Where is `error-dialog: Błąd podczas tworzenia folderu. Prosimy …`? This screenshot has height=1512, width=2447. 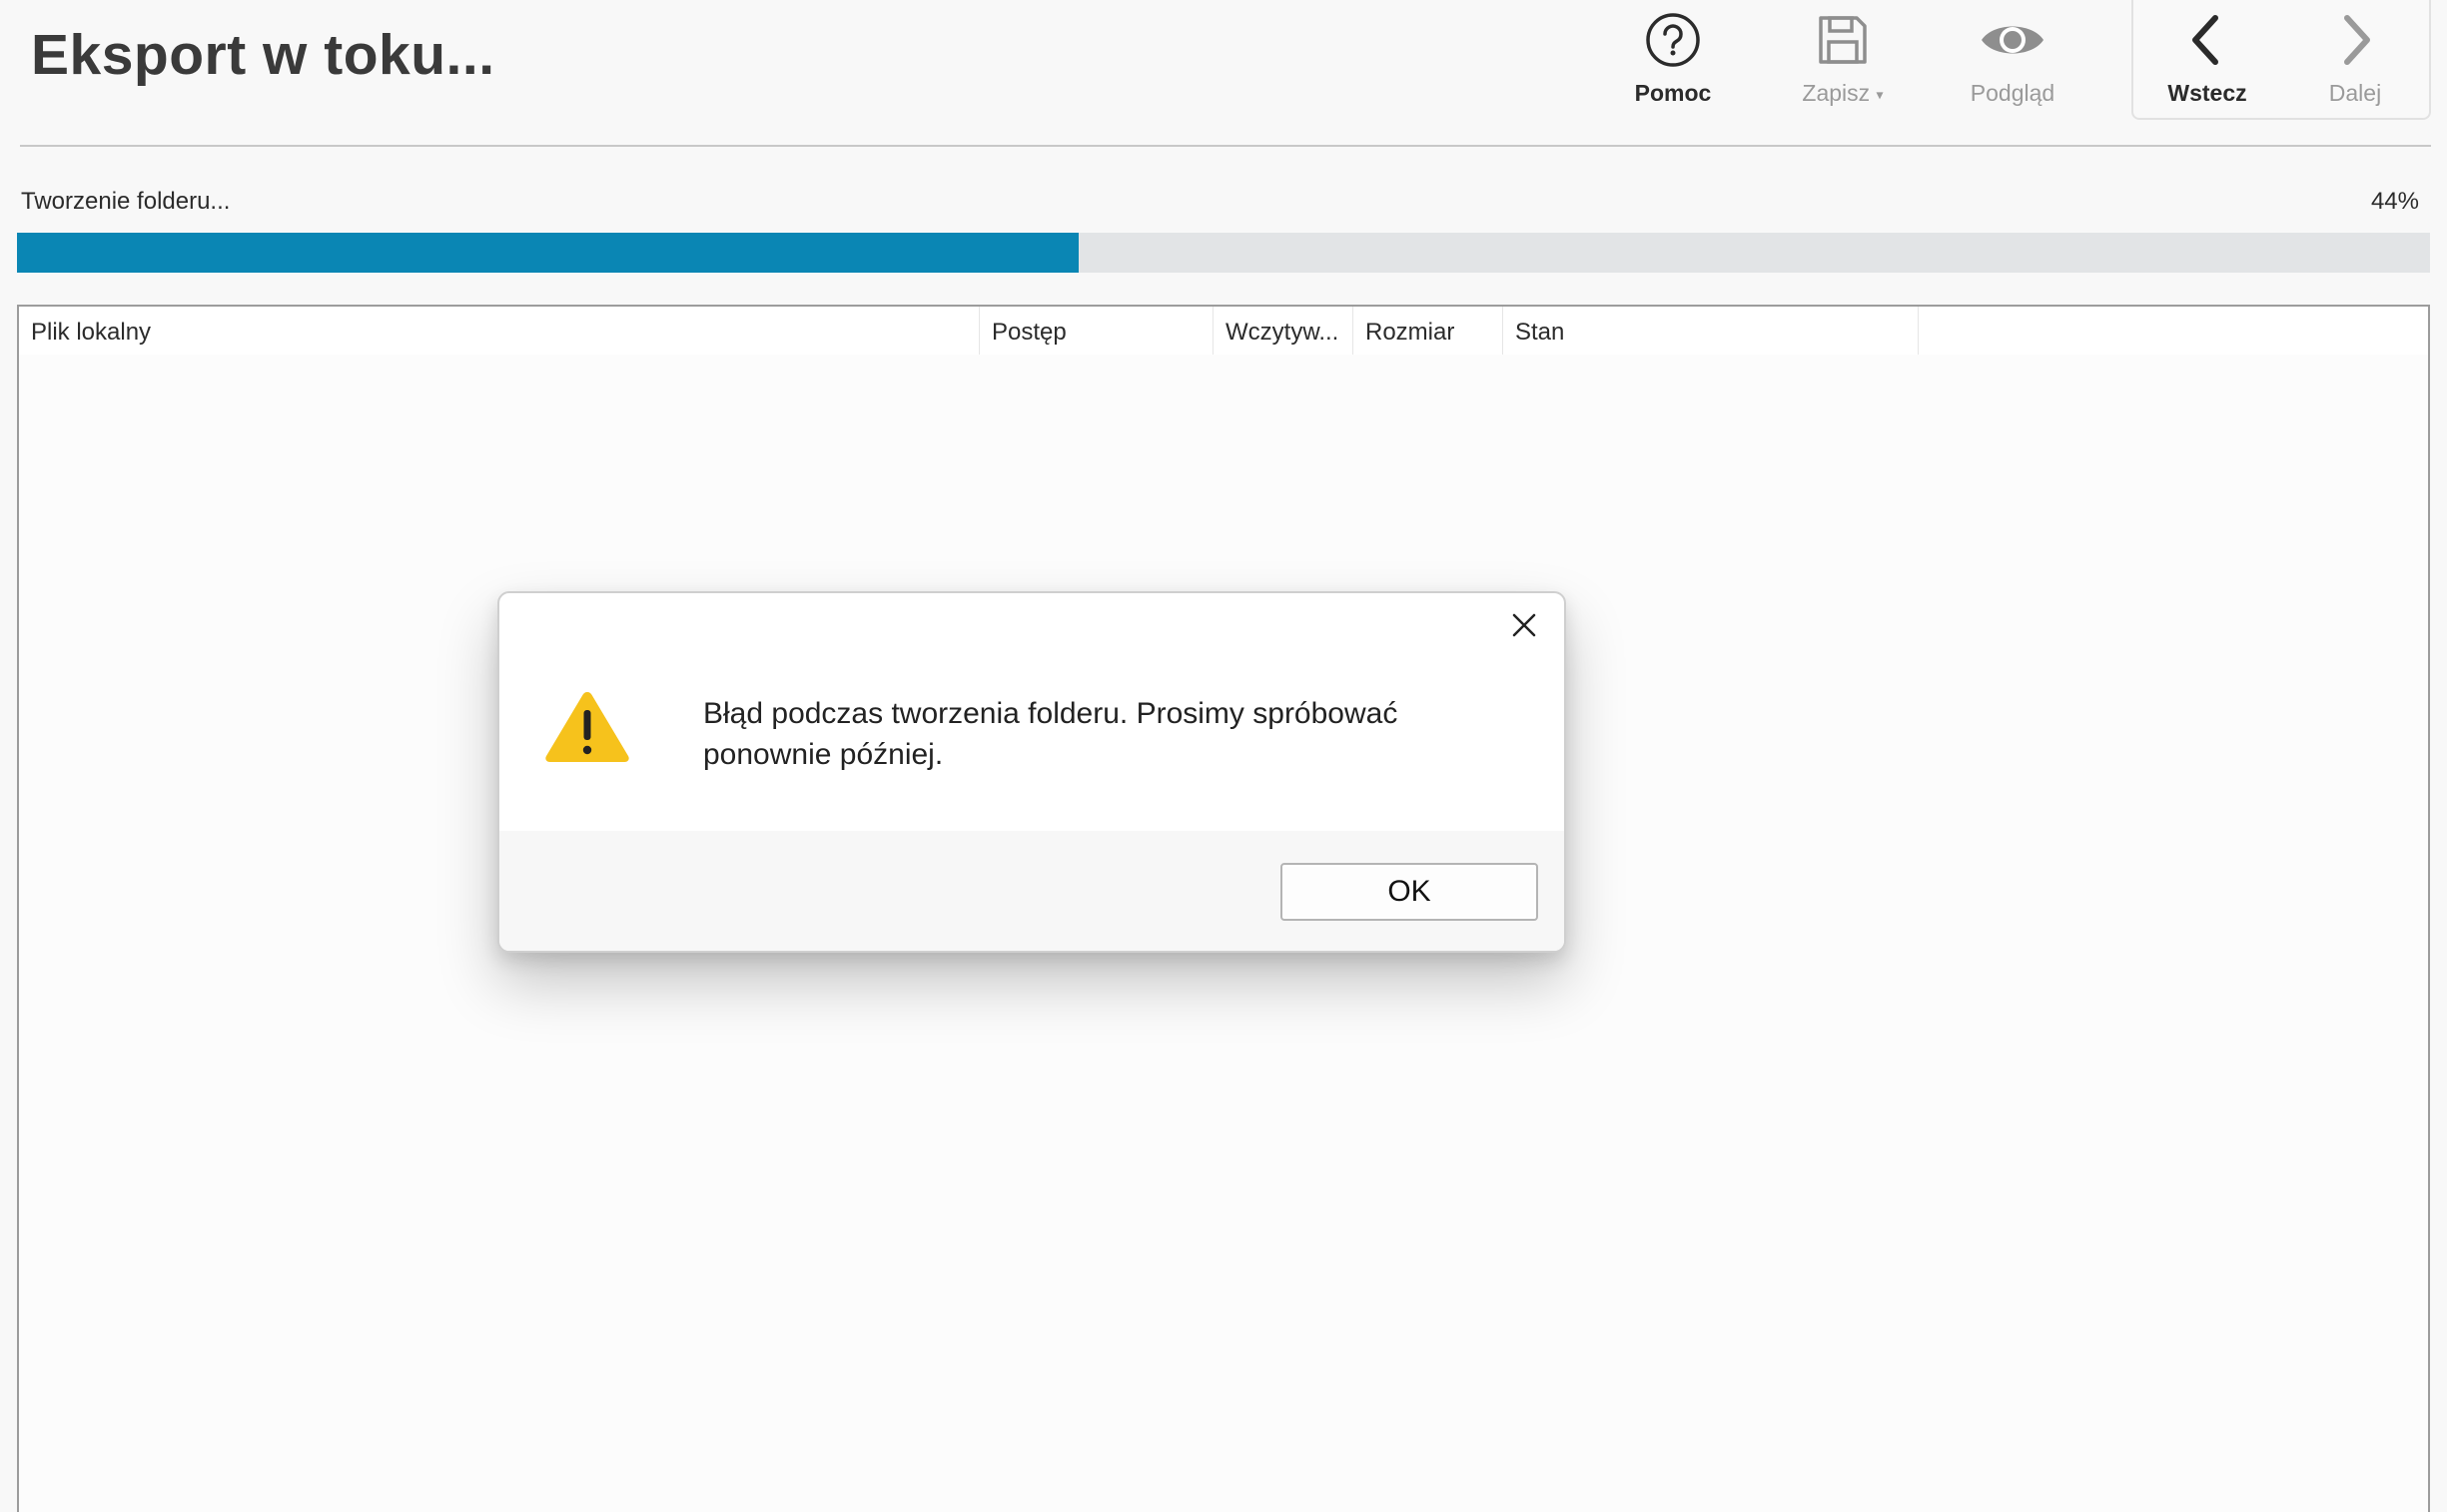 error-dialog: Błąd podczas tworzenia folderu. Prosimy … is located at coordinates (1031, 772).